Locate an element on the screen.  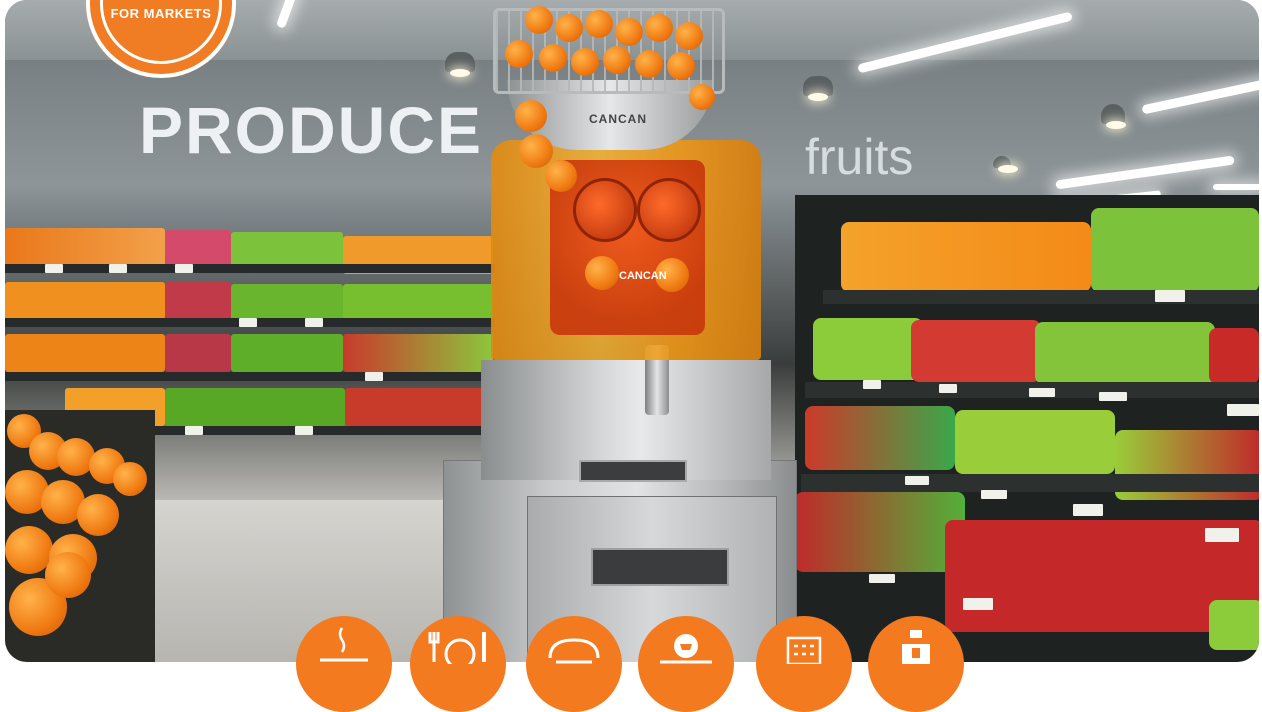
category-restaurant is located at coordinates (458, 664).